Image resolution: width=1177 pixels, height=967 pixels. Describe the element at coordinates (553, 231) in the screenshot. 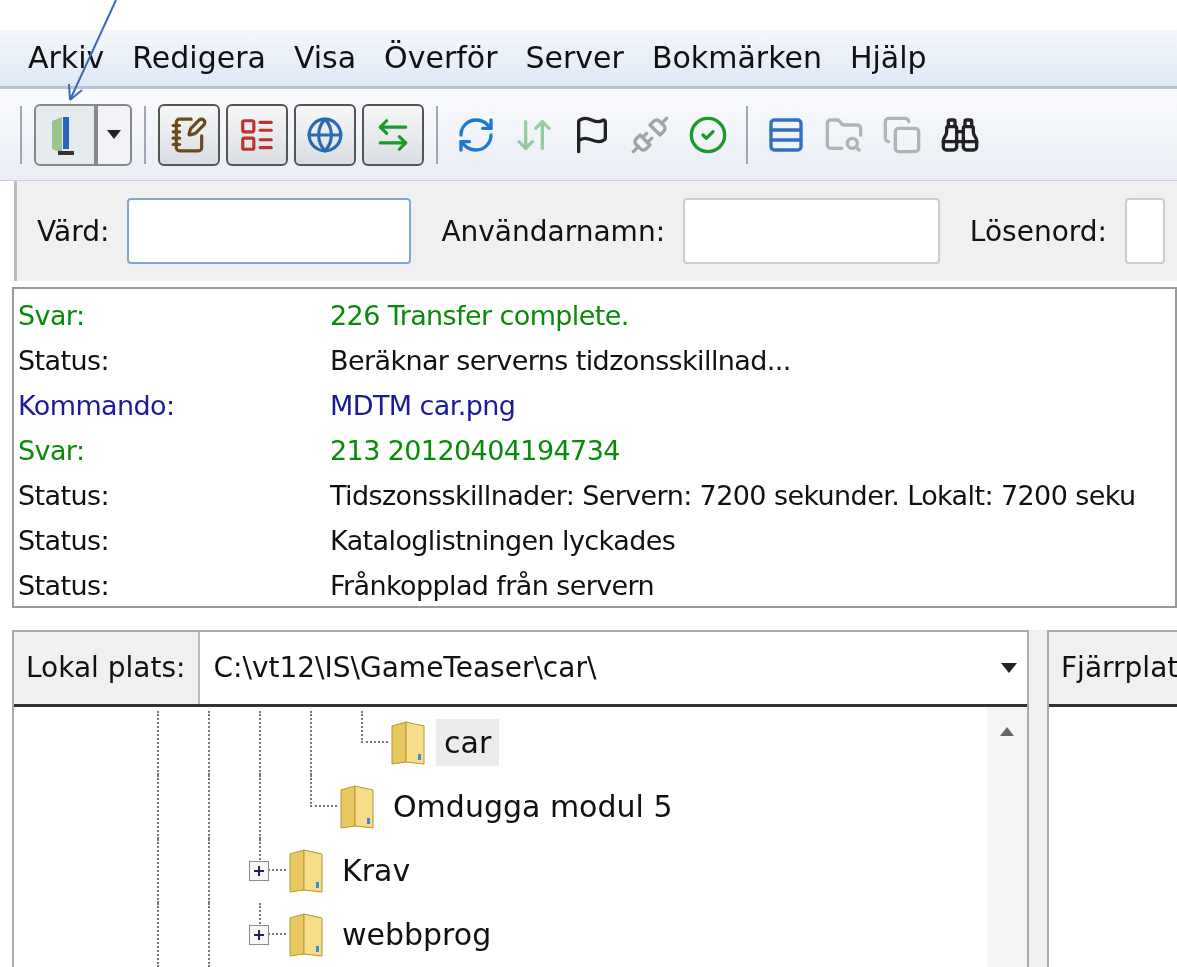

I see `field-label: Användarnamn:` at that location.